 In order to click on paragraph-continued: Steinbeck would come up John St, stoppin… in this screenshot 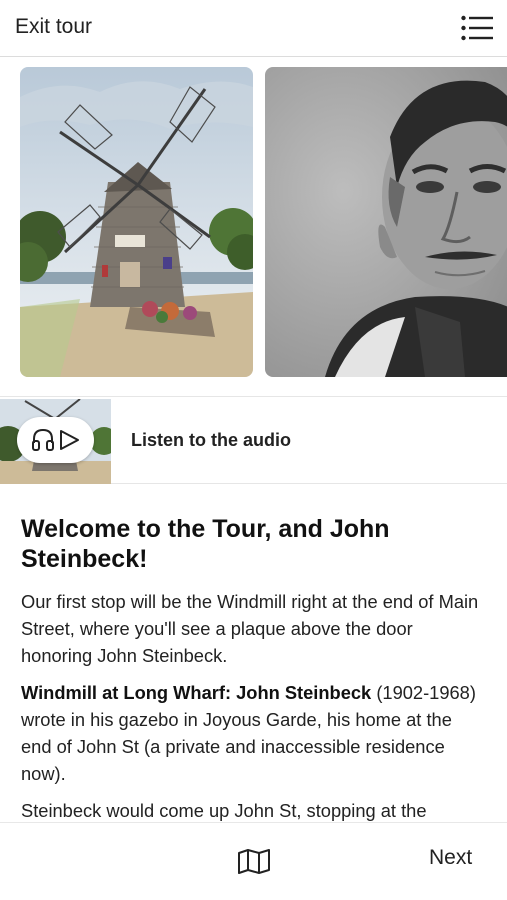, I will do `click(224, 810)`.